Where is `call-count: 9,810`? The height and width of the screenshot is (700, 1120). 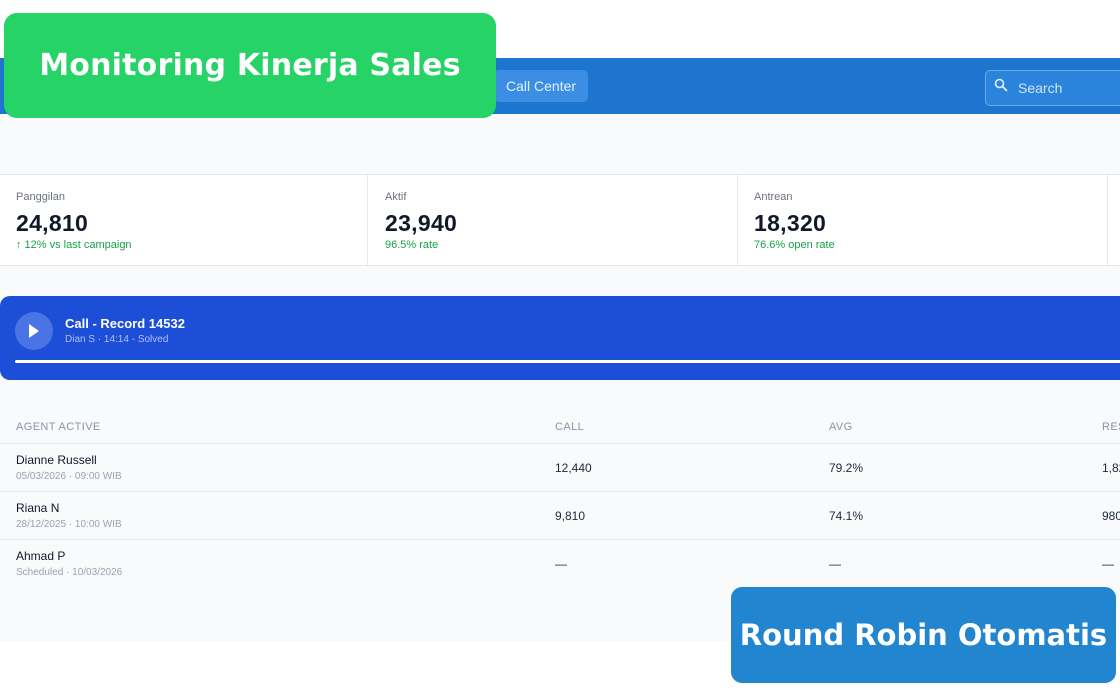
call-count: 9,810 is located at coordinates (570, 516).